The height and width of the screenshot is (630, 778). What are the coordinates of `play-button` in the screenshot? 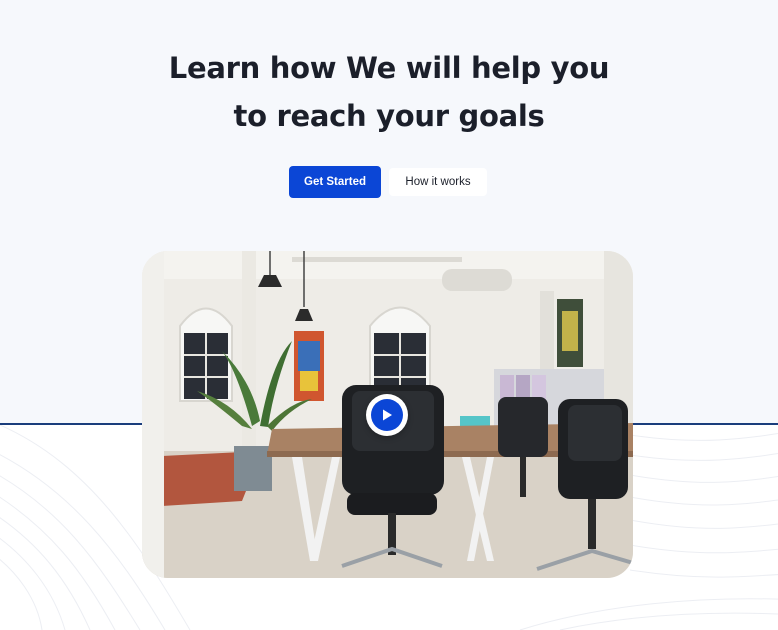 It's located at (387, 415).